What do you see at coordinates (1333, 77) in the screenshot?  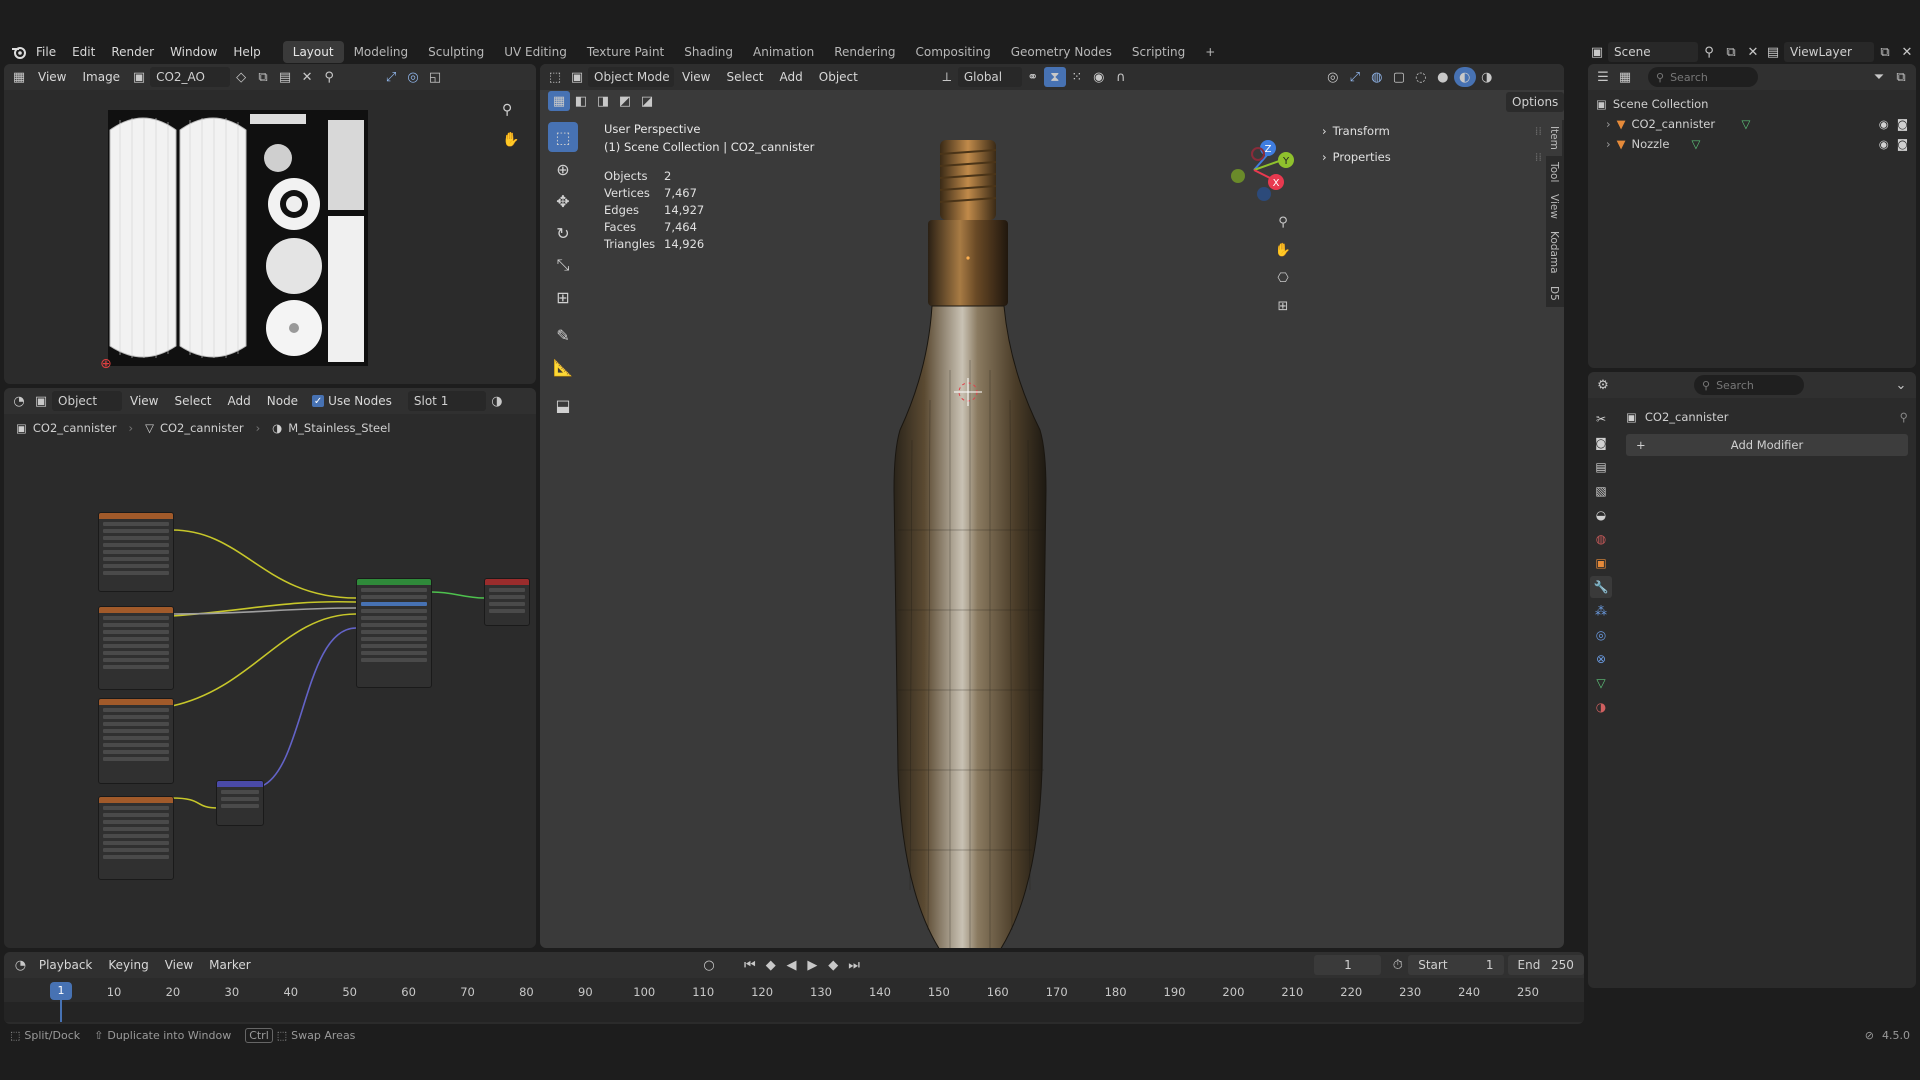 I see `visibility-icon: ◎` at bounding box center [1333, 77].